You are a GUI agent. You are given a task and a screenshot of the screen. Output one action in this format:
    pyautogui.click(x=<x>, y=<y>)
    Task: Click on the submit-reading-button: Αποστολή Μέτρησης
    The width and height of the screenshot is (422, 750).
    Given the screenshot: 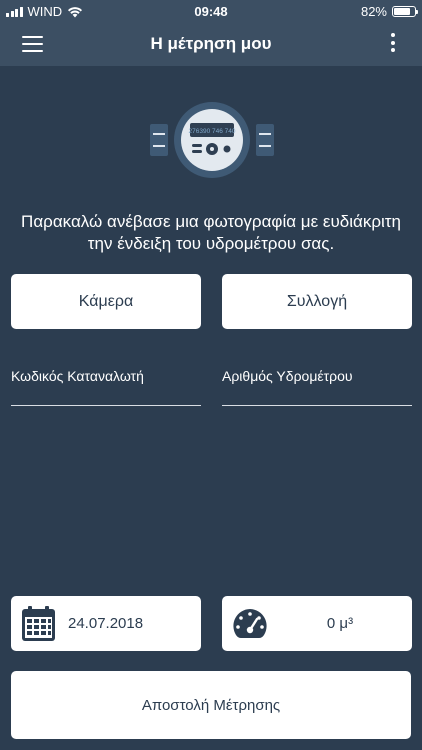 What is the action you would take?
    pyautogui.click(x=211, y=705)
    